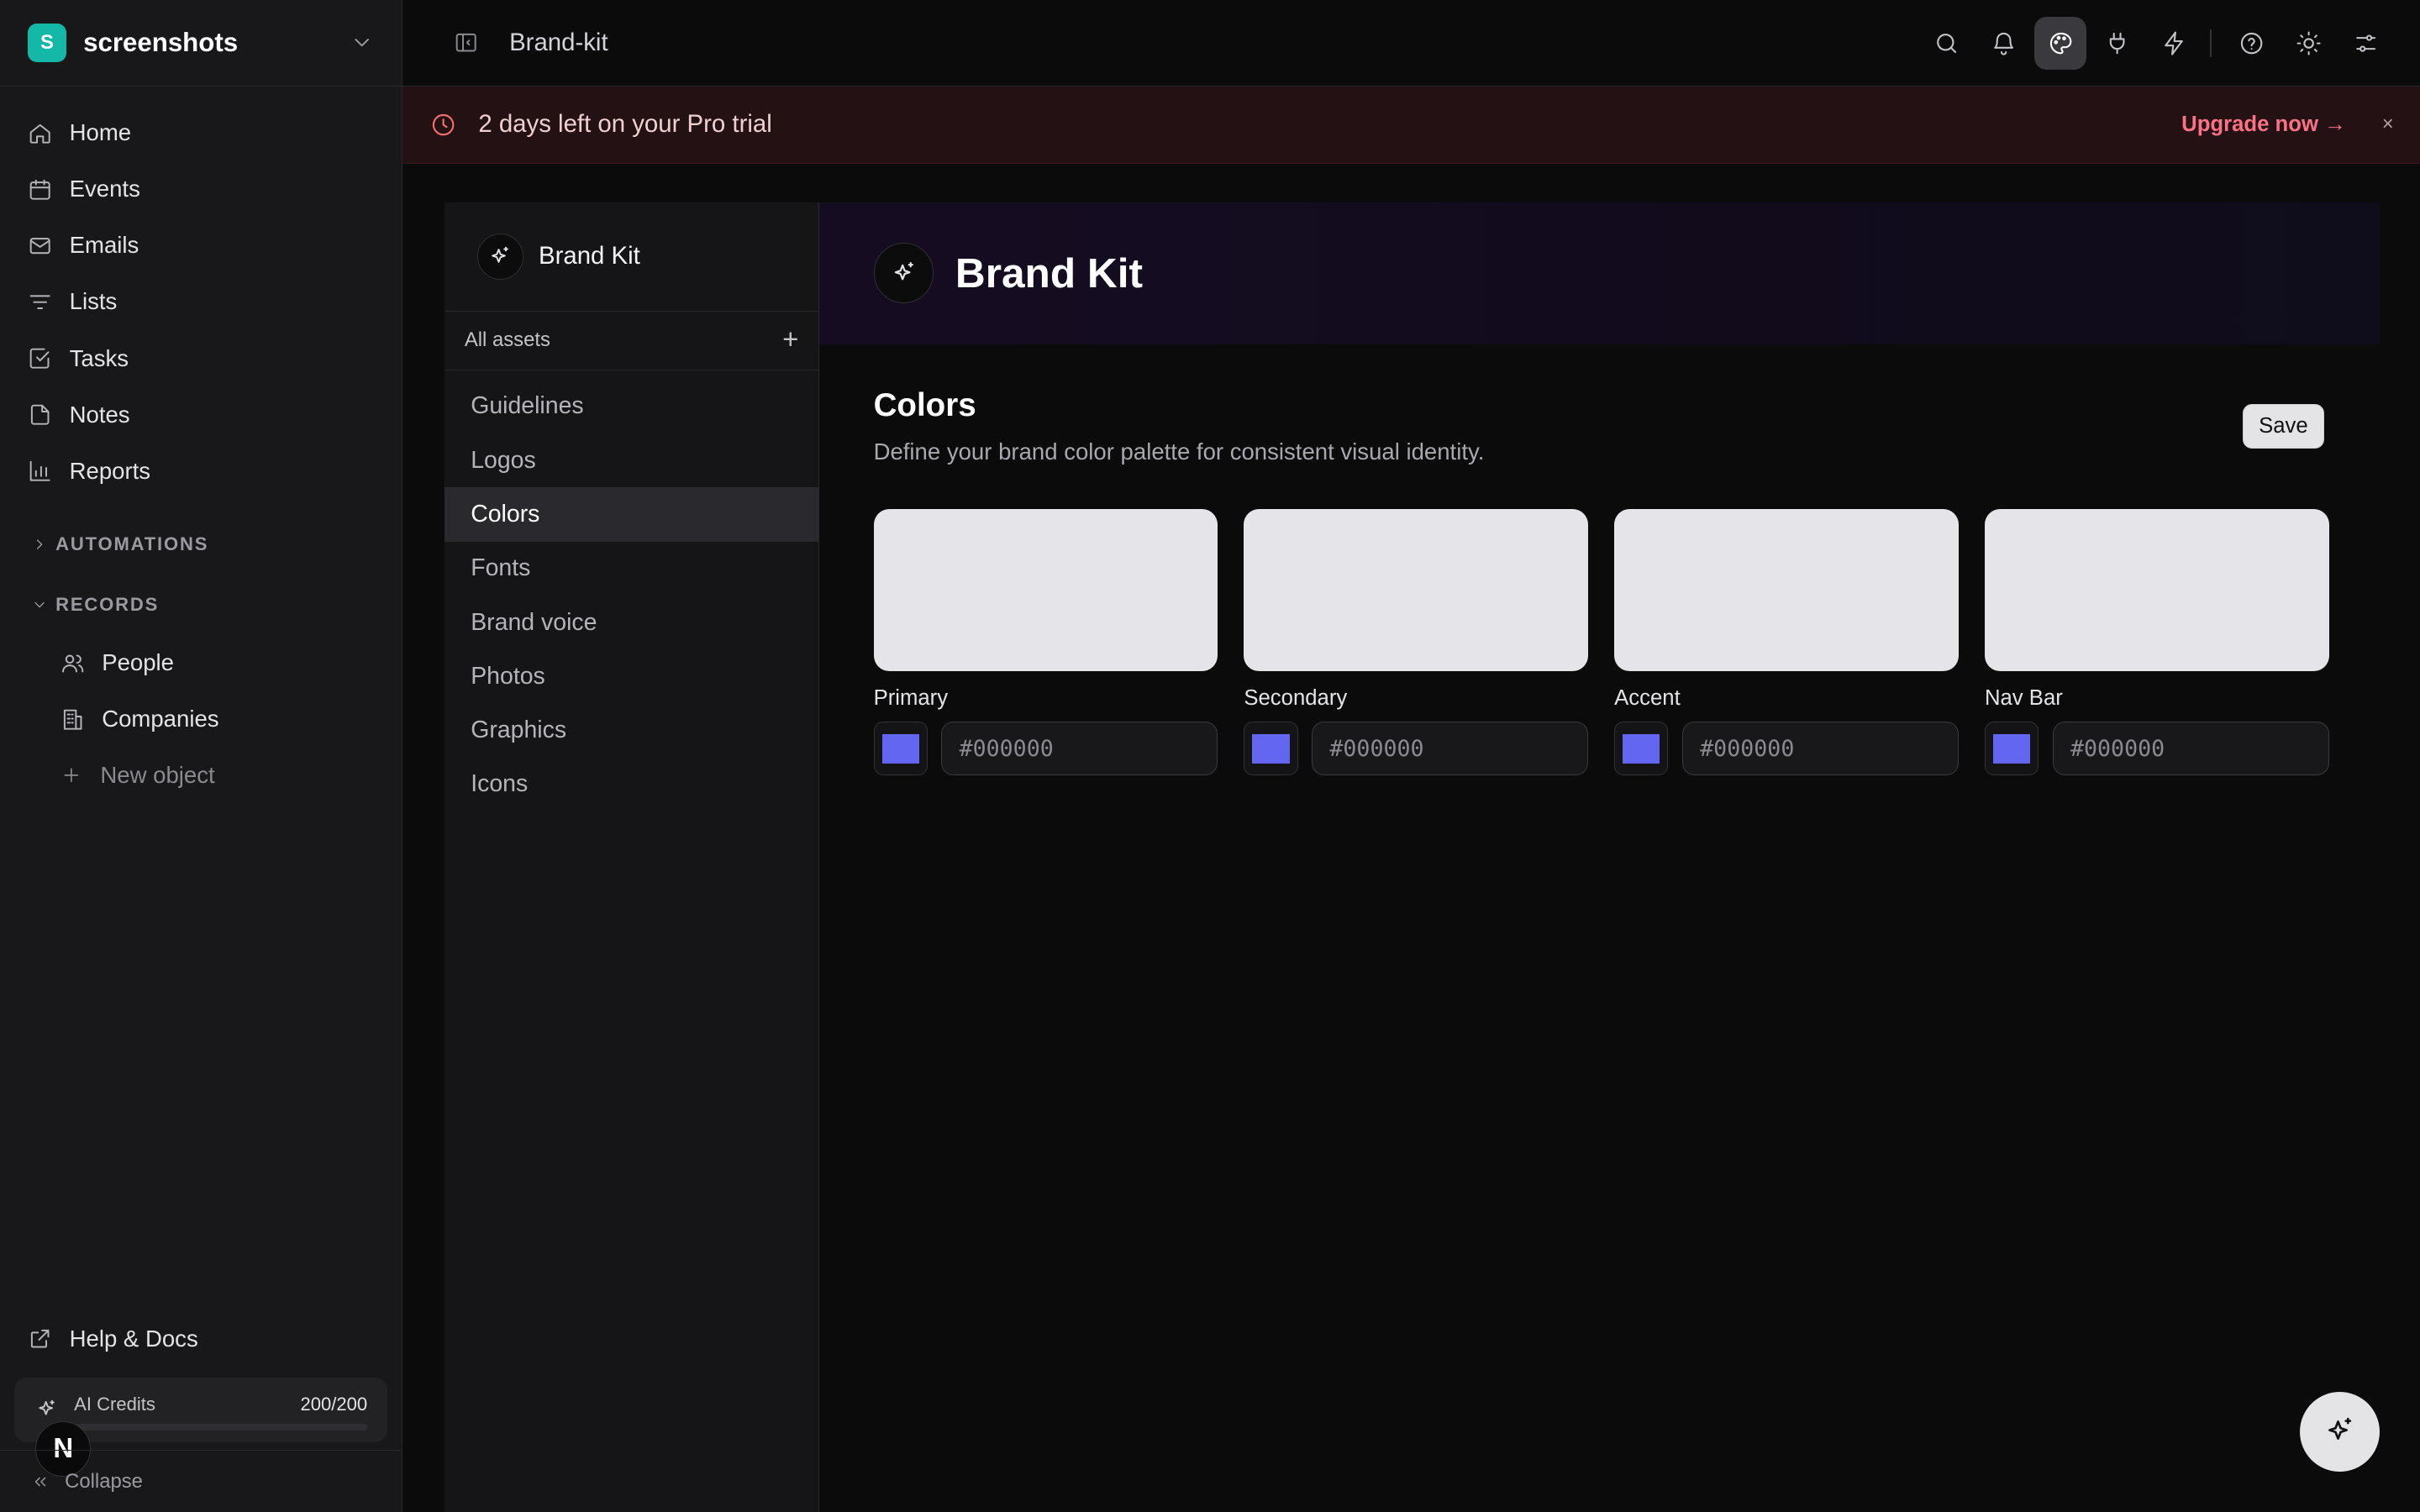 The height and width of the screenshot is (1512, 2420). What do you see at coordinates (631, 784) in the screenshot?
I see `asset-item-icons: Icons` at bounding box center [631, 784].